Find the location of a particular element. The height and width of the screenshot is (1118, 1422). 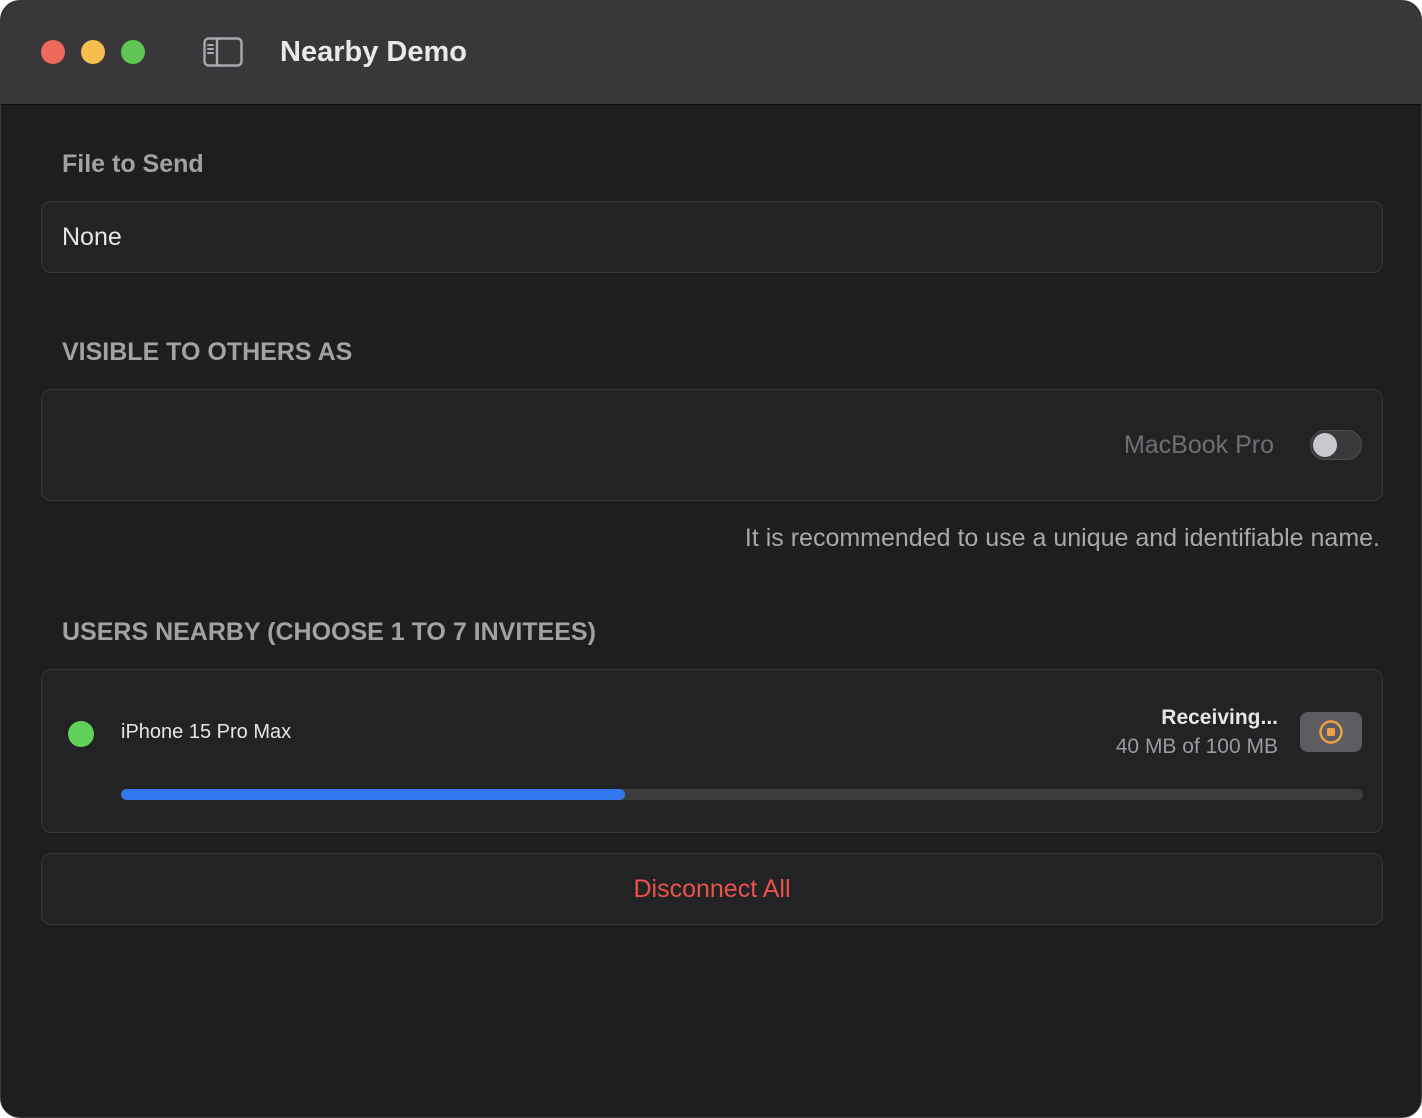

visibility-card: MacBook Pro is located at coordinates (712, 445).